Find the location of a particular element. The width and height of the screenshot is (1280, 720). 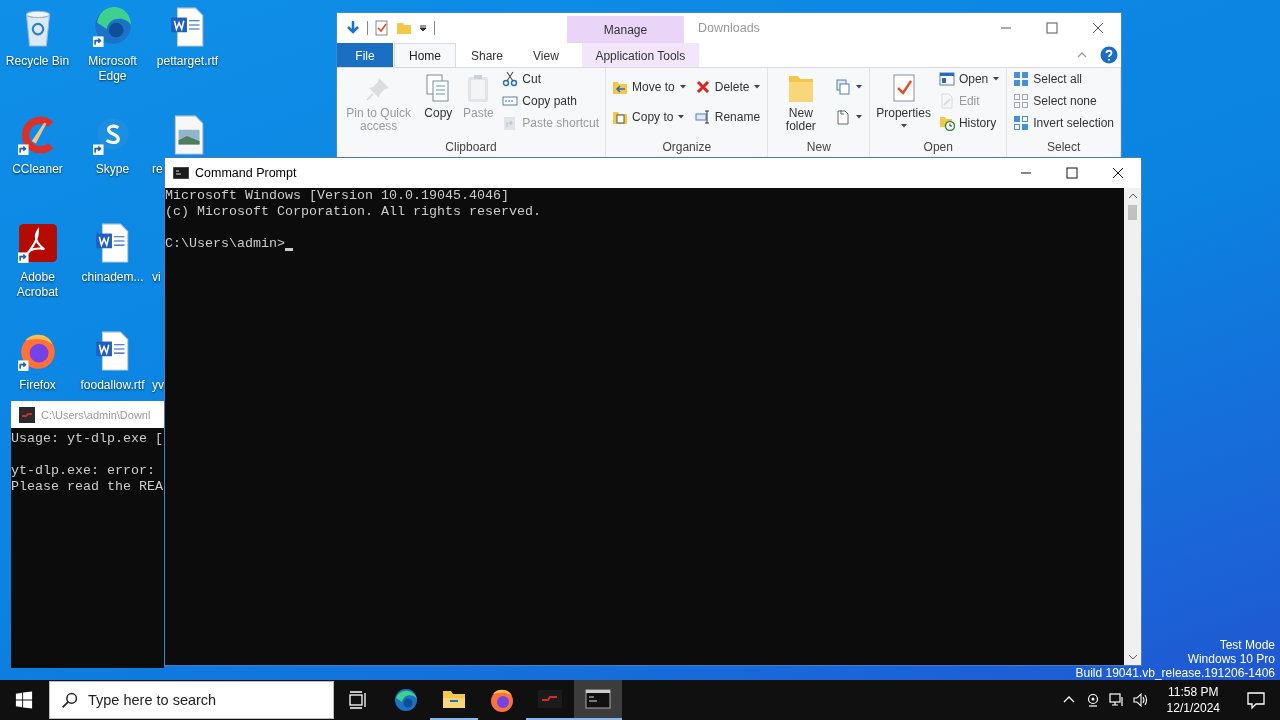

scissors-icon is located at coordinates (510, 79).